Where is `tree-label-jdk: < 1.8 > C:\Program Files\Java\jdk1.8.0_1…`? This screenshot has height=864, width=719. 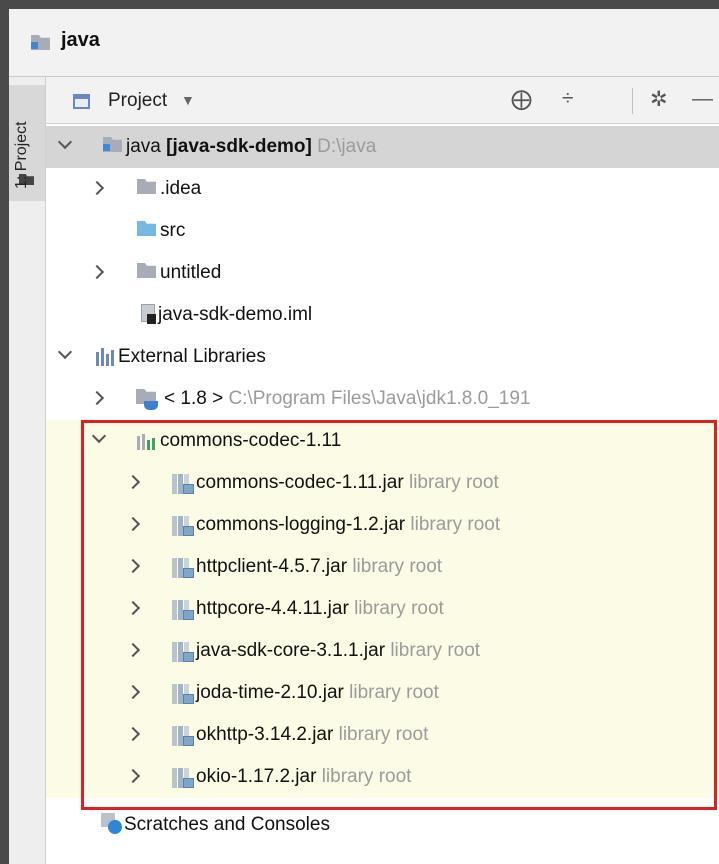 tree-label-jdk: < 1.8 > C:\Program Files\Java\jdk1.8.0_1… is located at coordinates (347, 399).